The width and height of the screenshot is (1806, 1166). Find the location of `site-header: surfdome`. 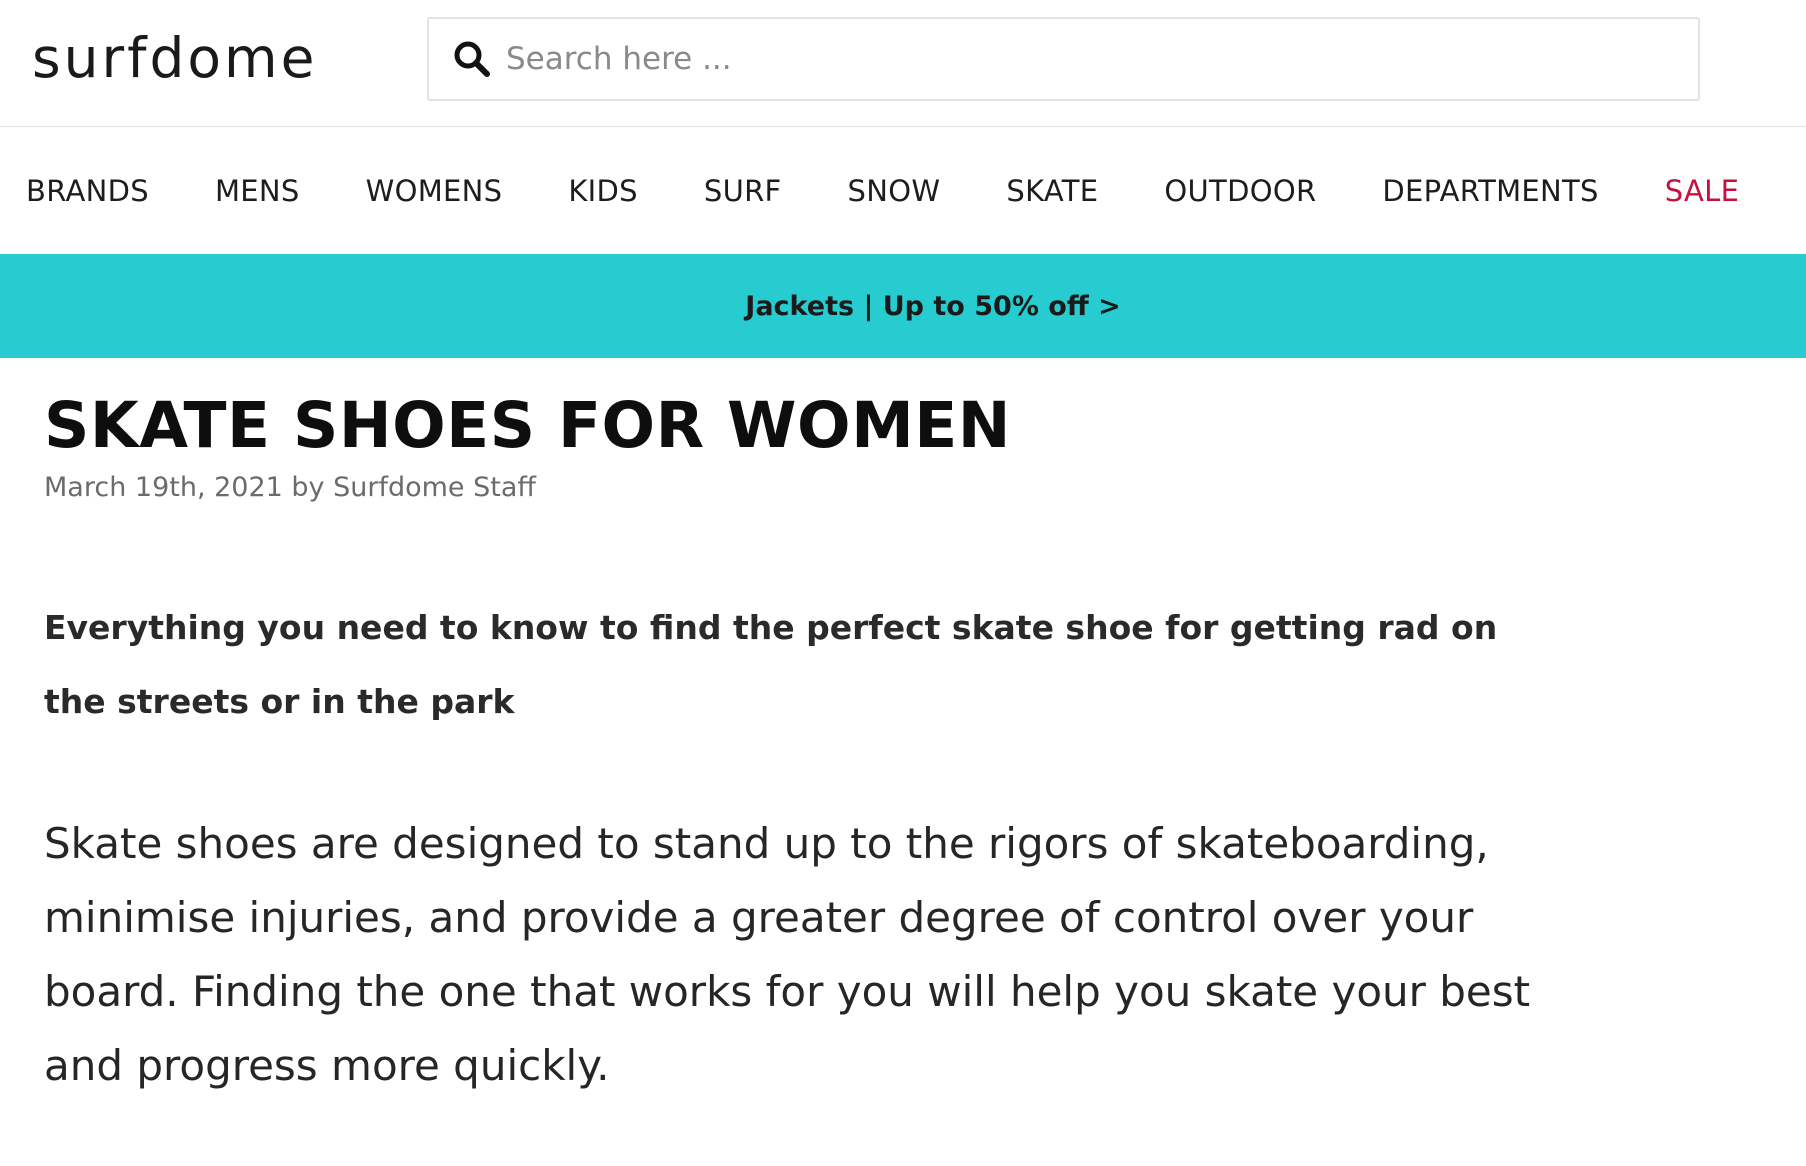

site-header: surfdome is located at coordinates (903, 63).